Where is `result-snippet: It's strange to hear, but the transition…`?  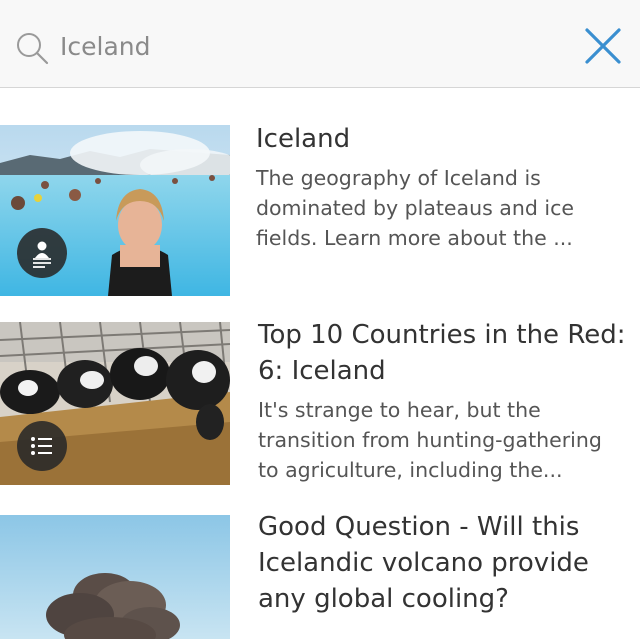 result-snippet: It's strange to hear, but the transition… is located at coordinates (430, 440).